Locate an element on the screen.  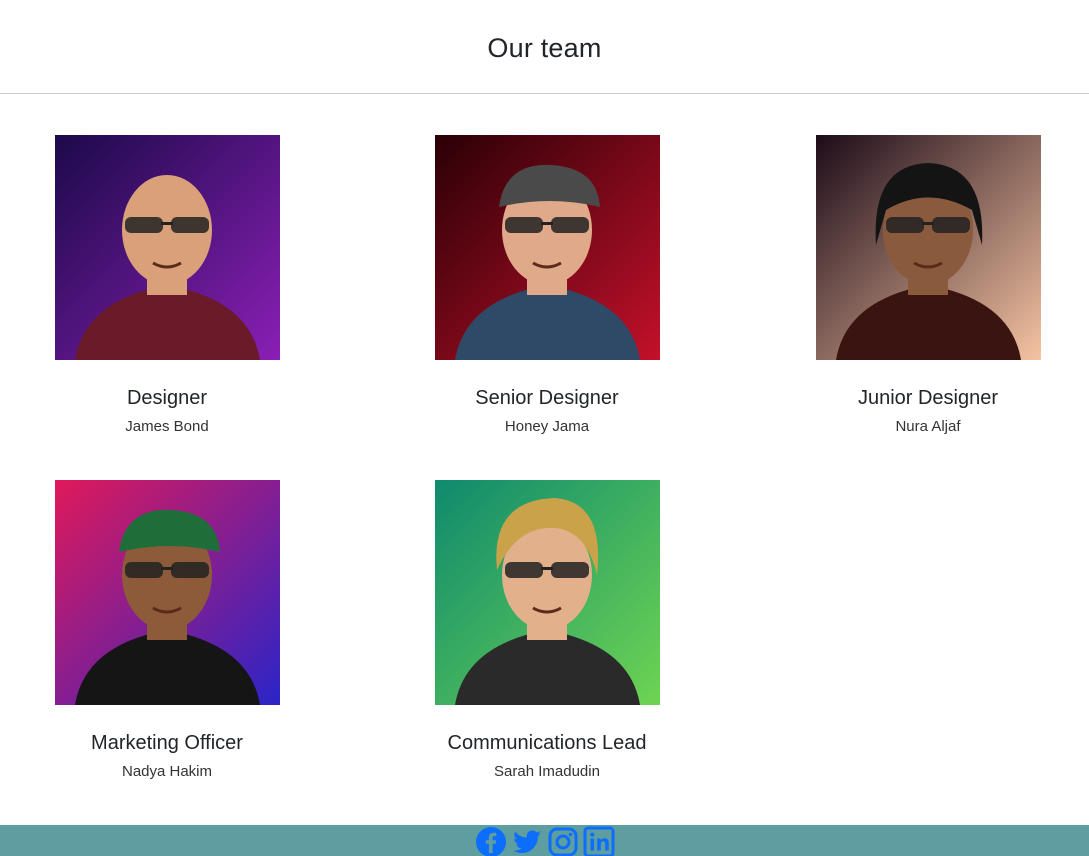
member-role: Junior Designer is located at coordinates (928, 398).